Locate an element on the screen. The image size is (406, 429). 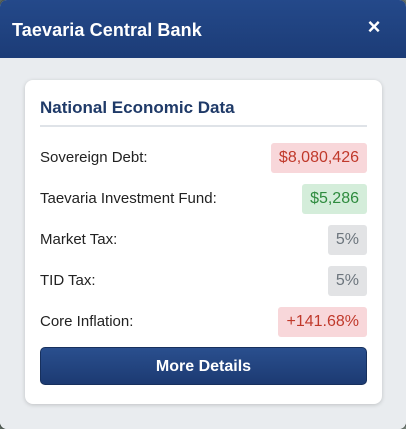
row-market-tax: Market Tax: 5% is located at coordinates (203, 240).